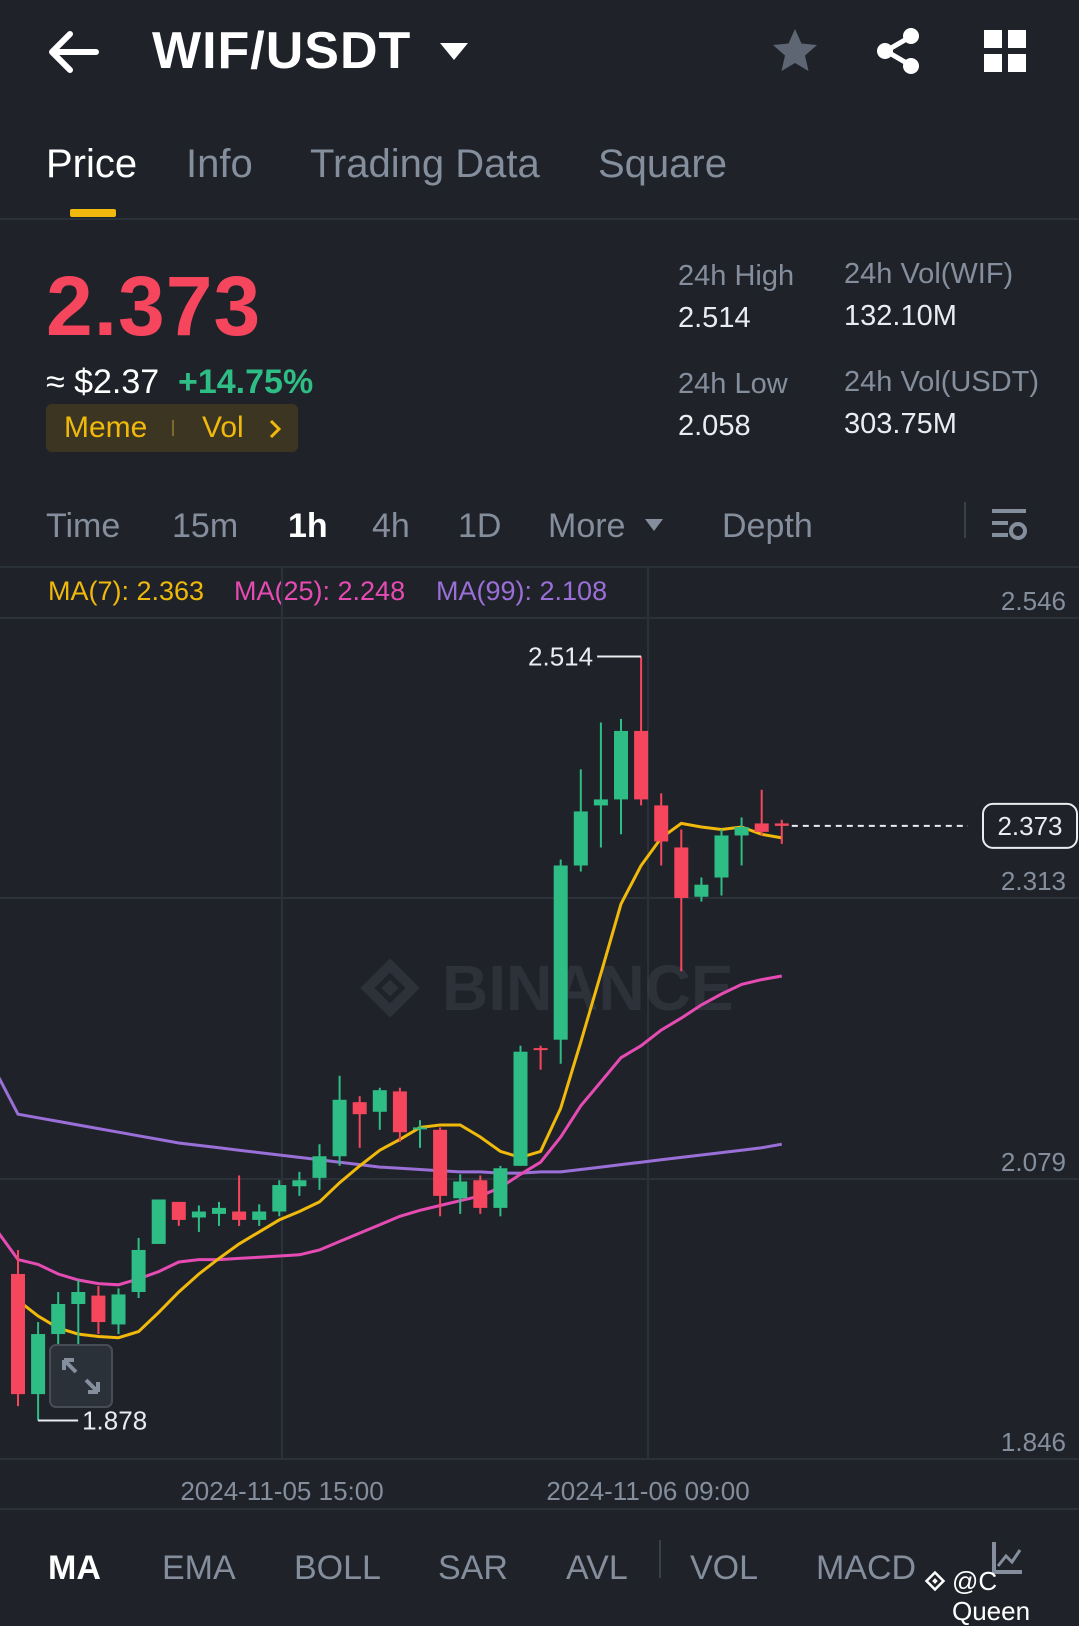 The width and height of the screenshot is (1079, 1626). Describe the element at coordinates (724, 1568) in the screenshot. I see `indicator-vol: VOL` at that location.